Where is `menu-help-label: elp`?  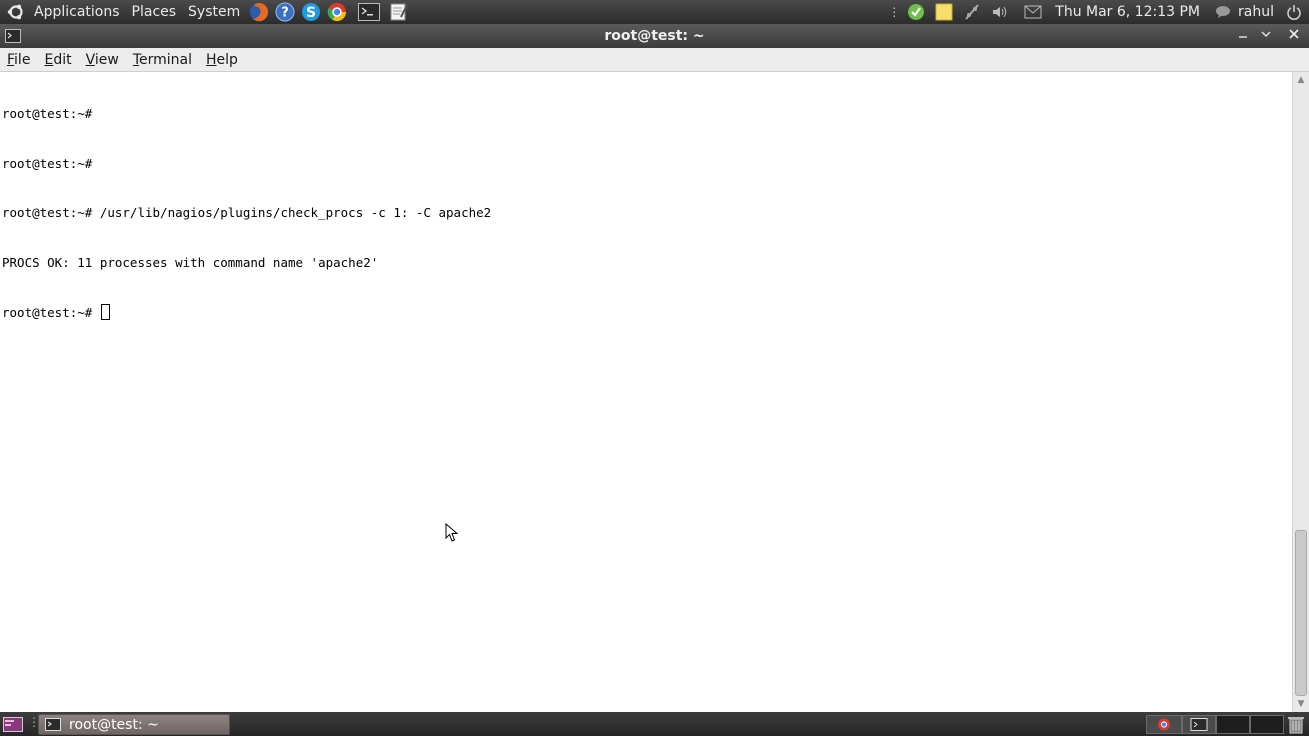 menu-help-label: elp is located at coordinates (227, 59).